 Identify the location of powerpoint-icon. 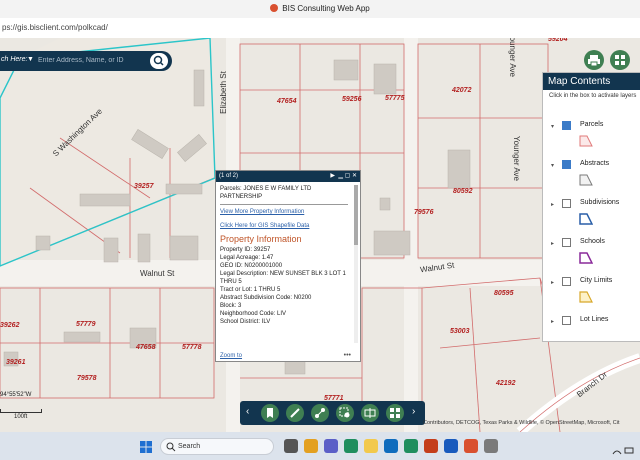
(431, 446).